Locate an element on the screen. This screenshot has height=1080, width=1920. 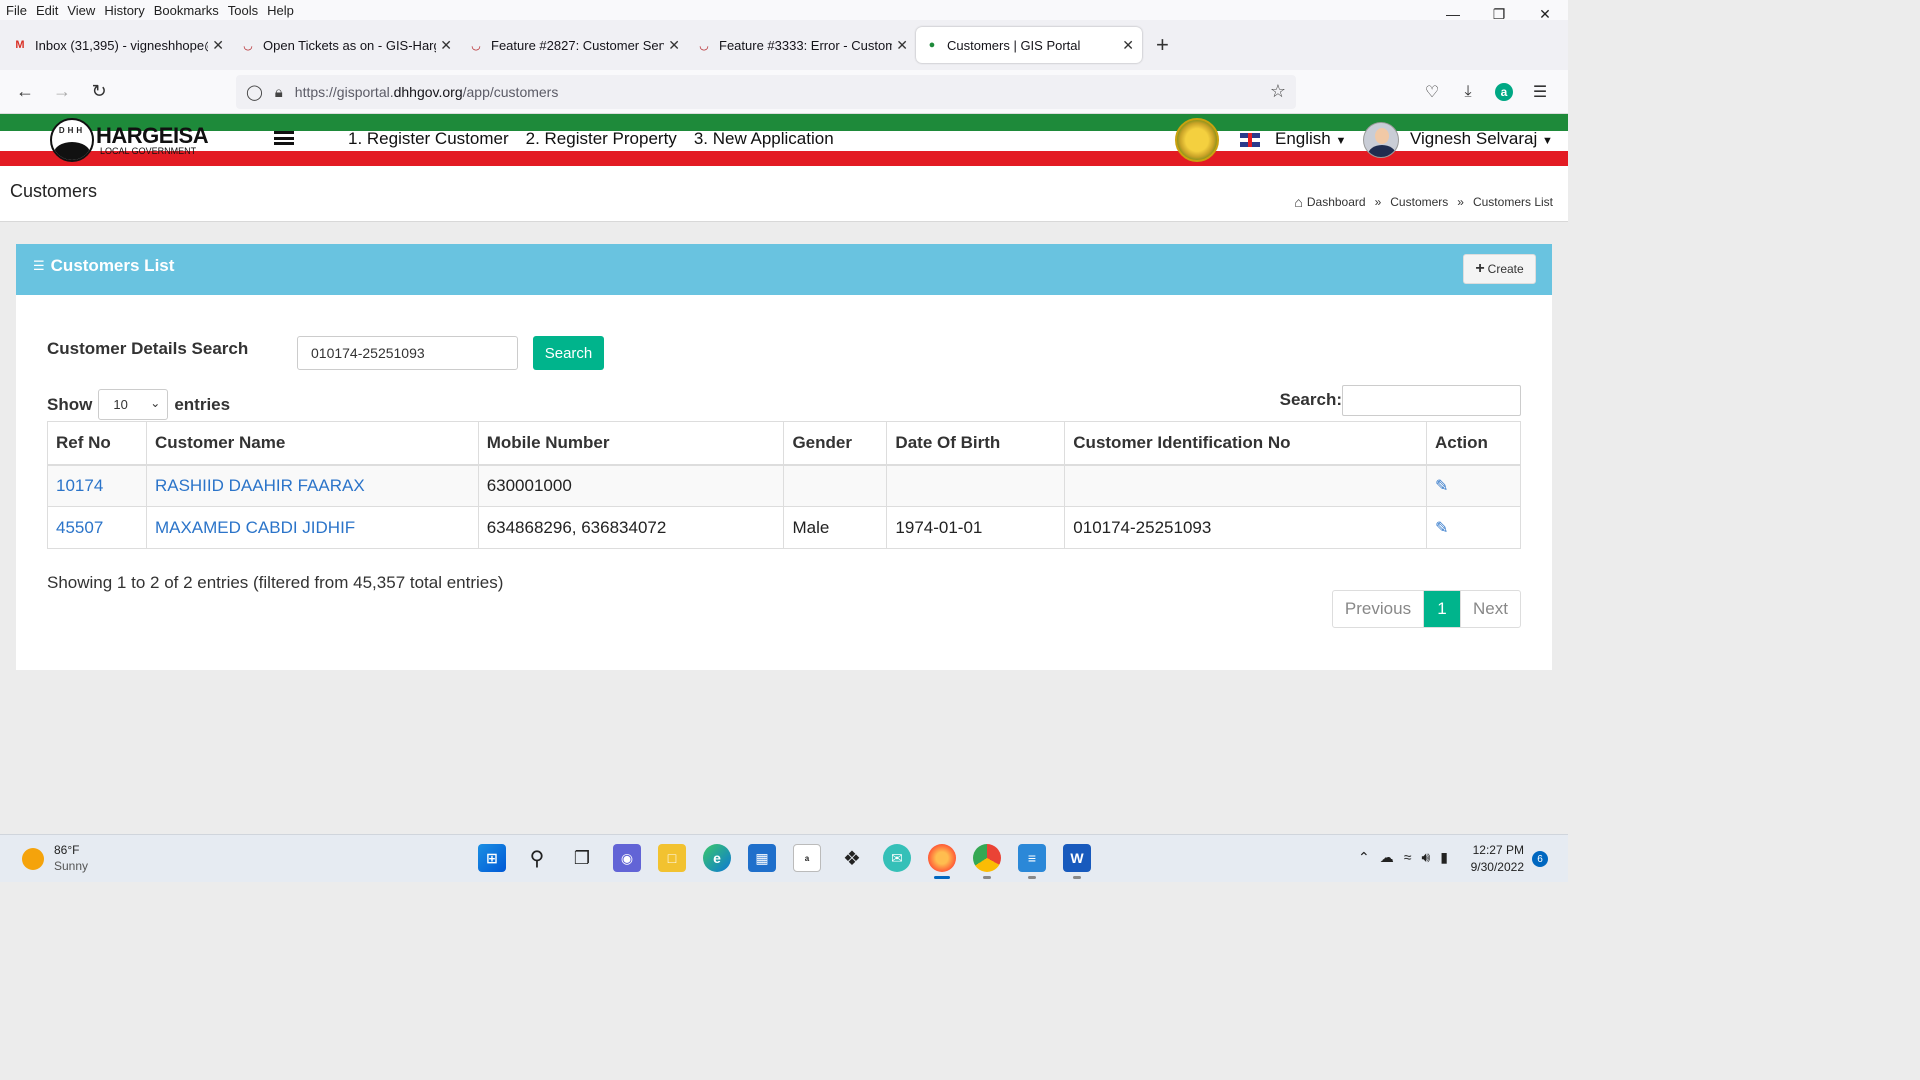
create-button: + Create is located at coordinates (1499, 269).